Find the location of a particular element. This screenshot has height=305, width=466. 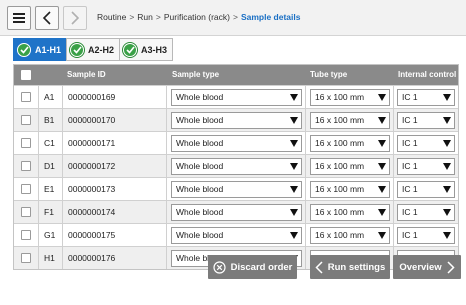

tab-a3-h3: A3-H3 is located at coordinates (146, 49).